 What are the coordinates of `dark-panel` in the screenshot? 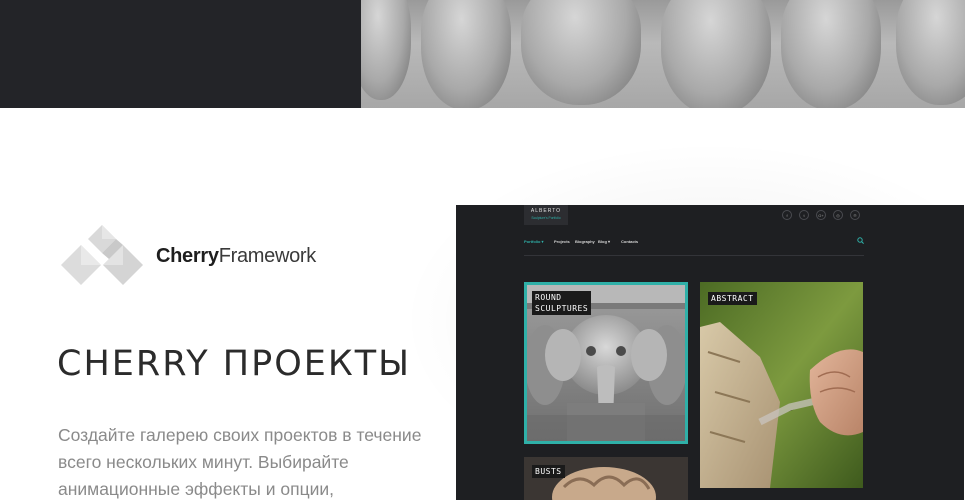 It's located at (180, 54).